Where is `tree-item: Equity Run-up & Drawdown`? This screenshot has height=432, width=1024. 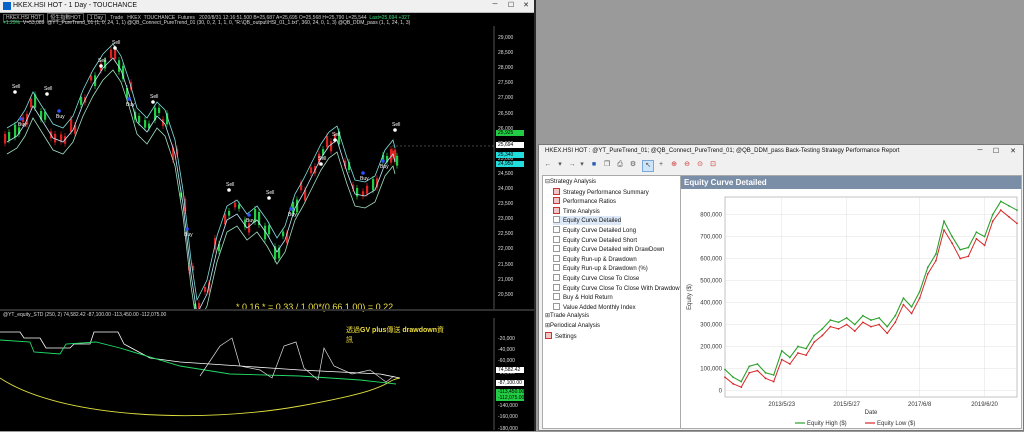 tree-item: Equity Run-up & Drawdown is located at coordinates (595, 259).